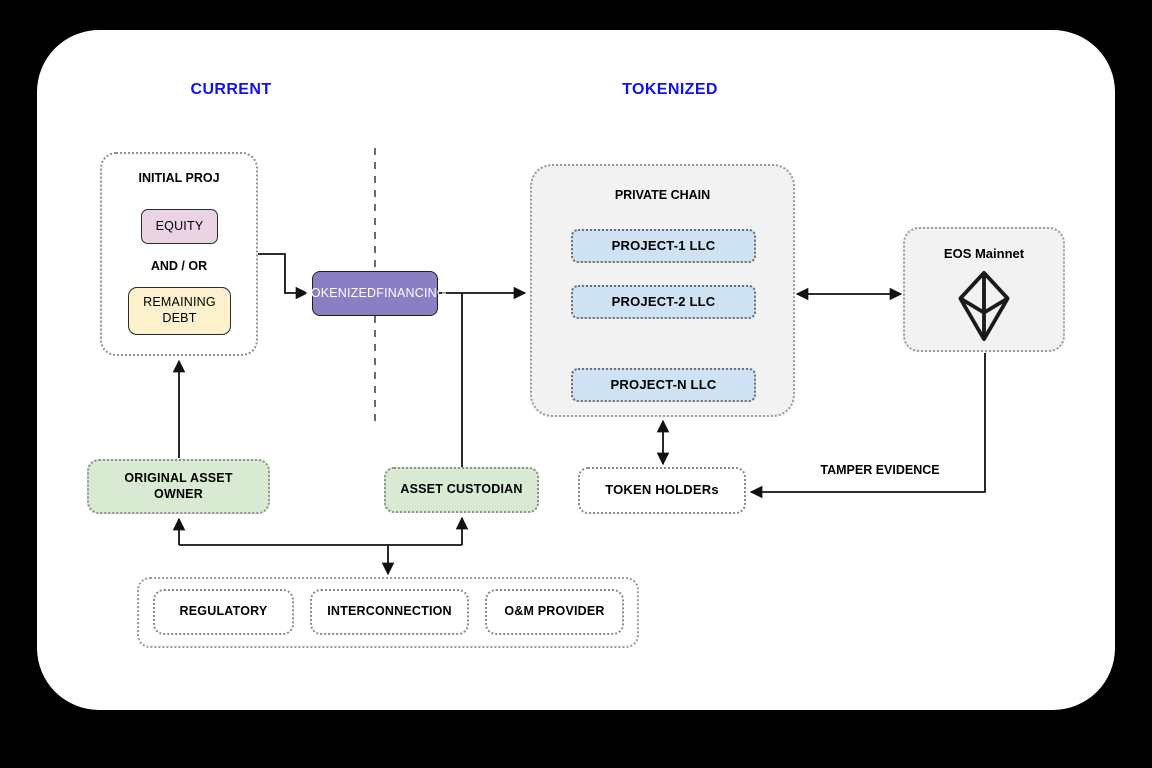 This screenshot has height=768, width=1152. Describe the element at coordinates (554, 612) in the screenshot. I see `service-om-provider: O&M PROVIDER` at that location.